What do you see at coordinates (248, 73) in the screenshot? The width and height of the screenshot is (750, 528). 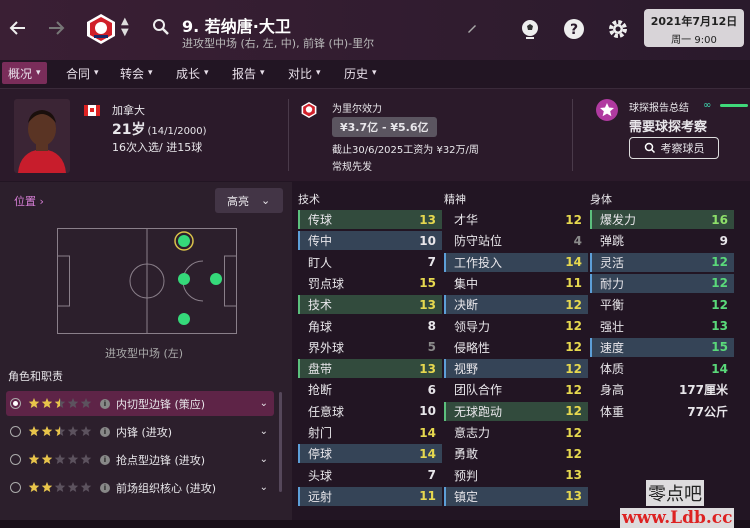 I see `tab-reports: 报告 ▾` at bounding box center [248, 73].